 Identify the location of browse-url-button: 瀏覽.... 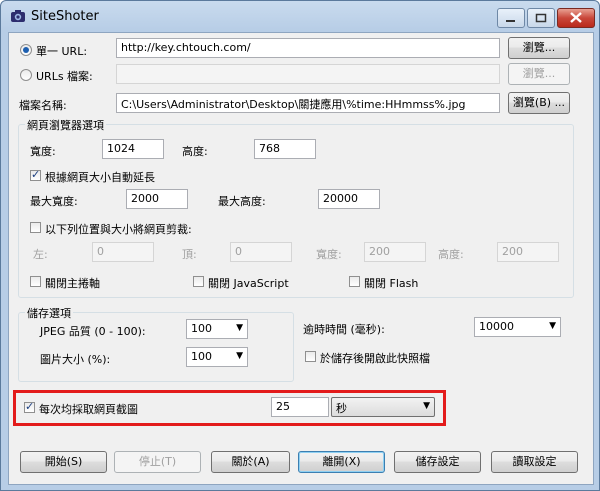
(539, 48).